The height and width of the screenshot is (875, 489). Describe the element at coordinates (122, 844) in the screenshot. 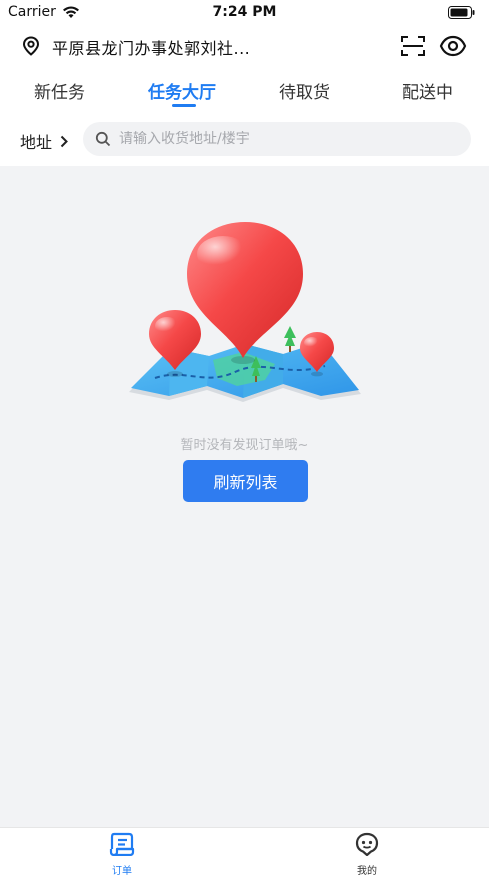

I see `orders-icon` at that location.